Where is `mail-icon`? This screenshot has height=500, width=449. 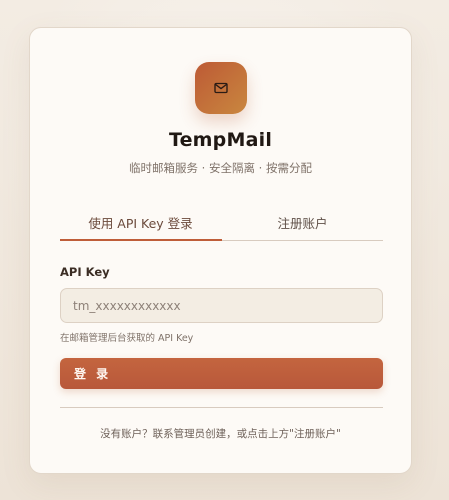
mail-icon is located at coordinates (221, 88).